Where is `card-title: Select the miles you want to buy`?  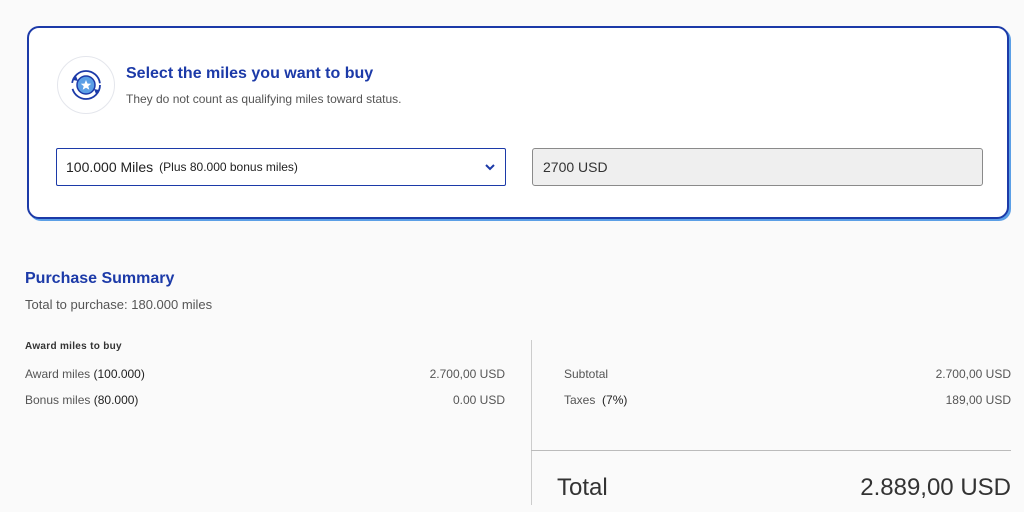
card-title: Select the miles you want to buy is located at coordinates (250, 73).